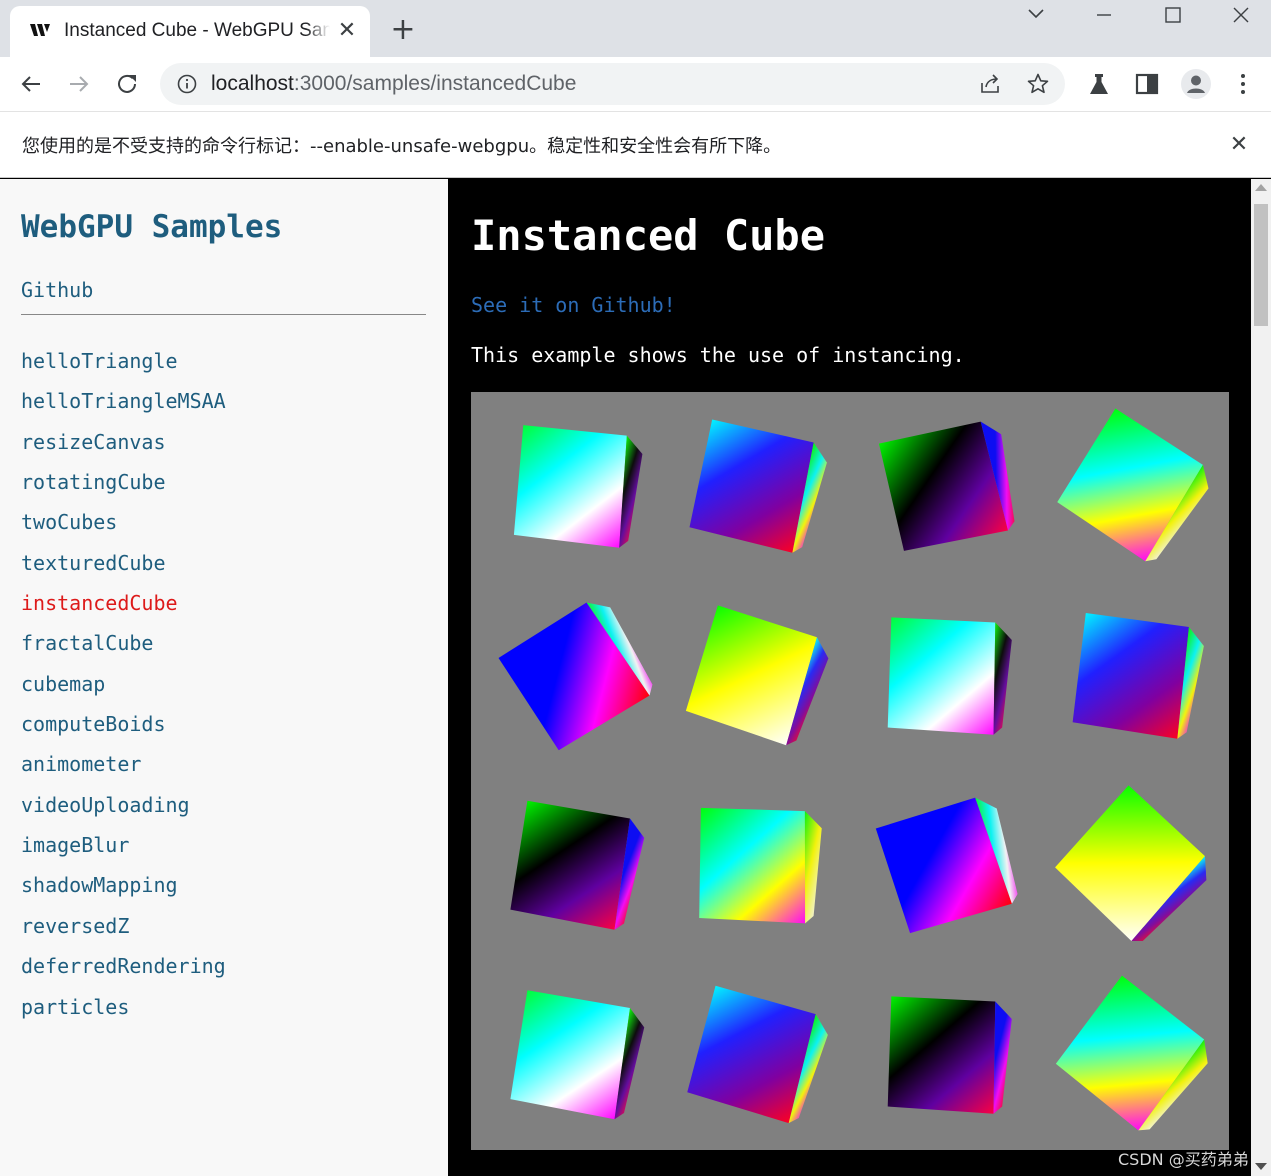  Describe the element at coordinates (123, 932) in the screenshot. I see `sample-link-reversedZ: reversedZ` at that location.